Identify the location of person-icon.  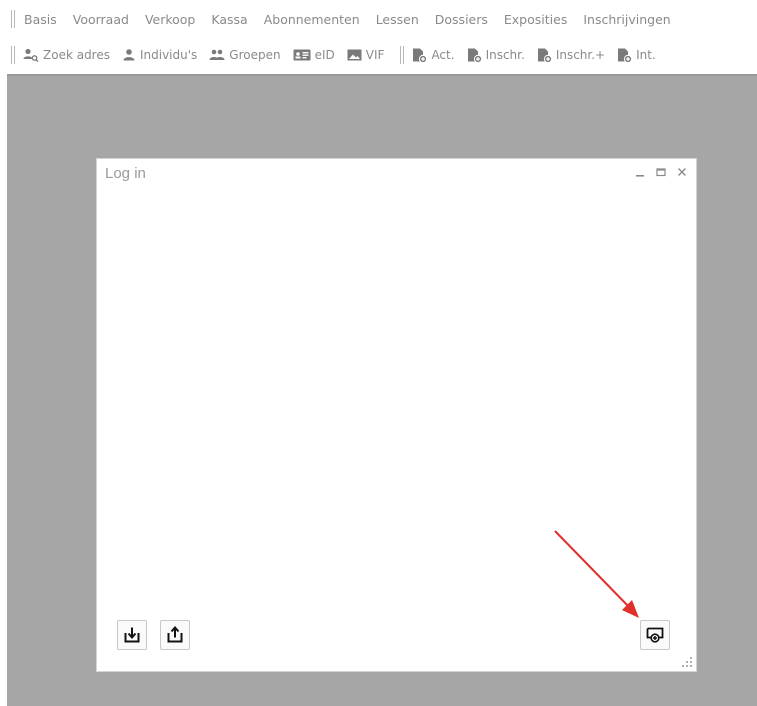
(129, 55).